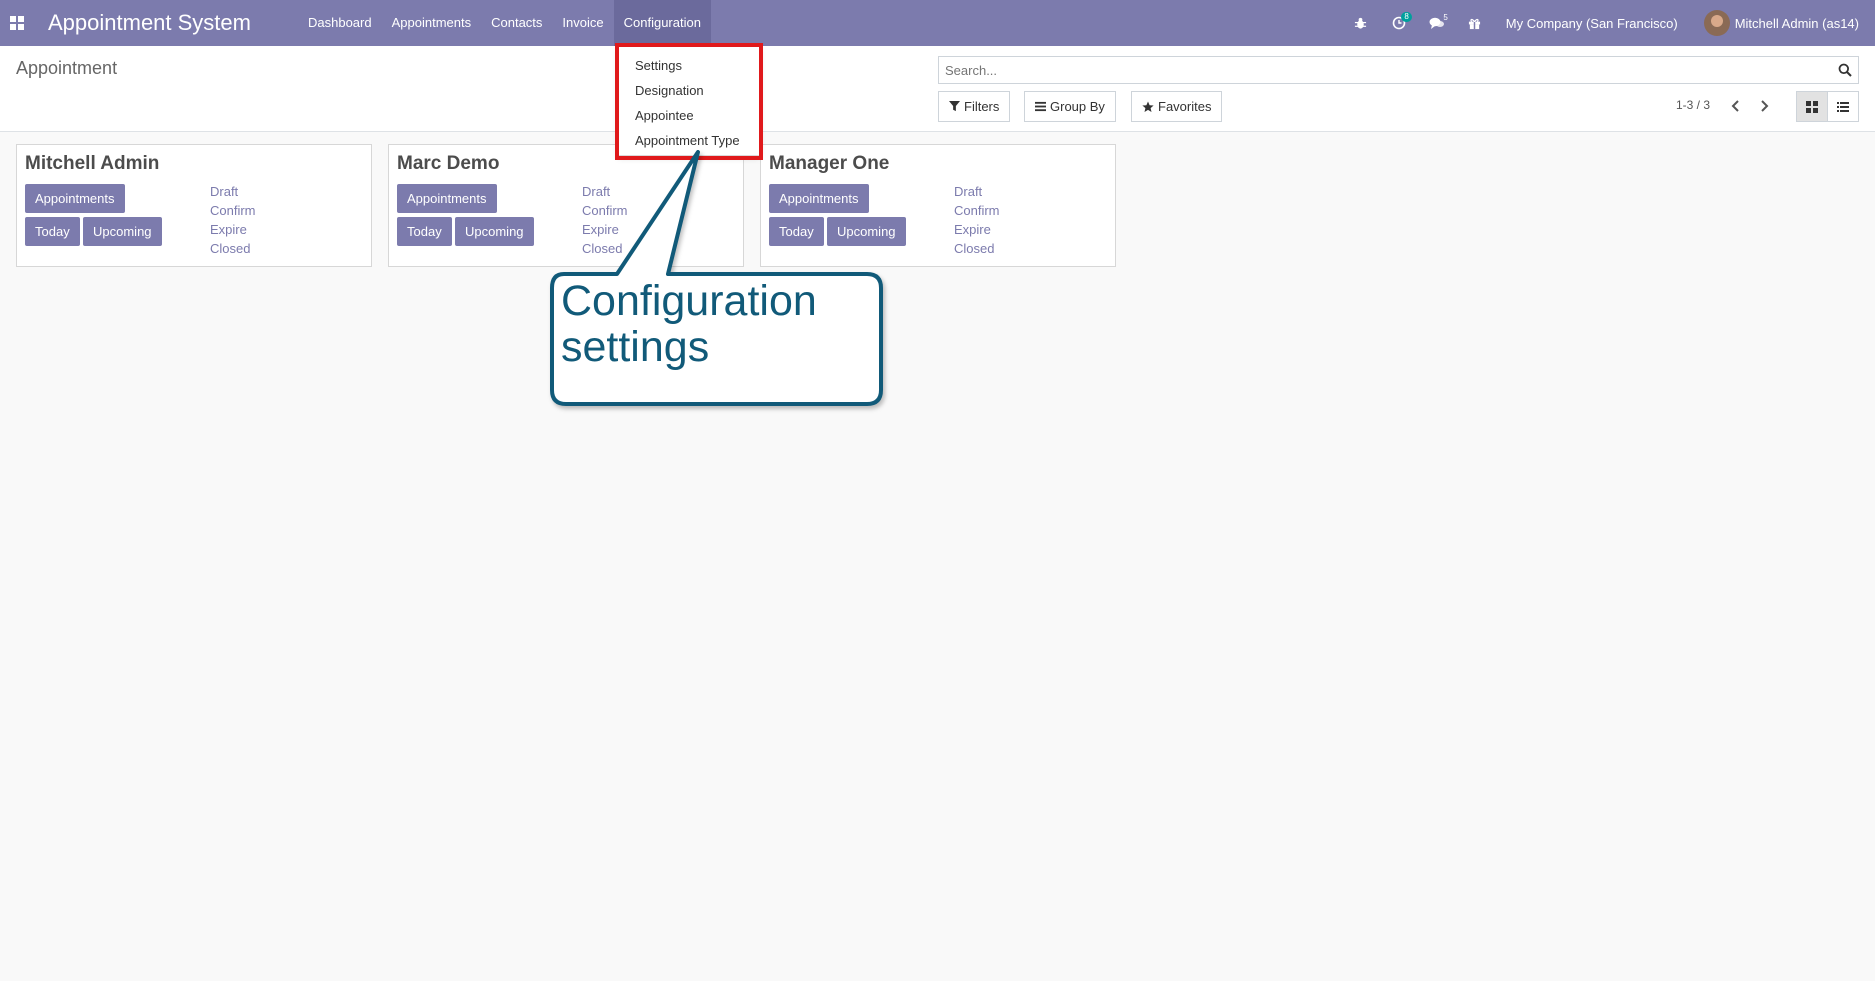 The width and height of the screenshot is (1875, 981). Describe the element at coordinates (1764, 106) in the screenshot. I see `chevron-right-icon` at that location.